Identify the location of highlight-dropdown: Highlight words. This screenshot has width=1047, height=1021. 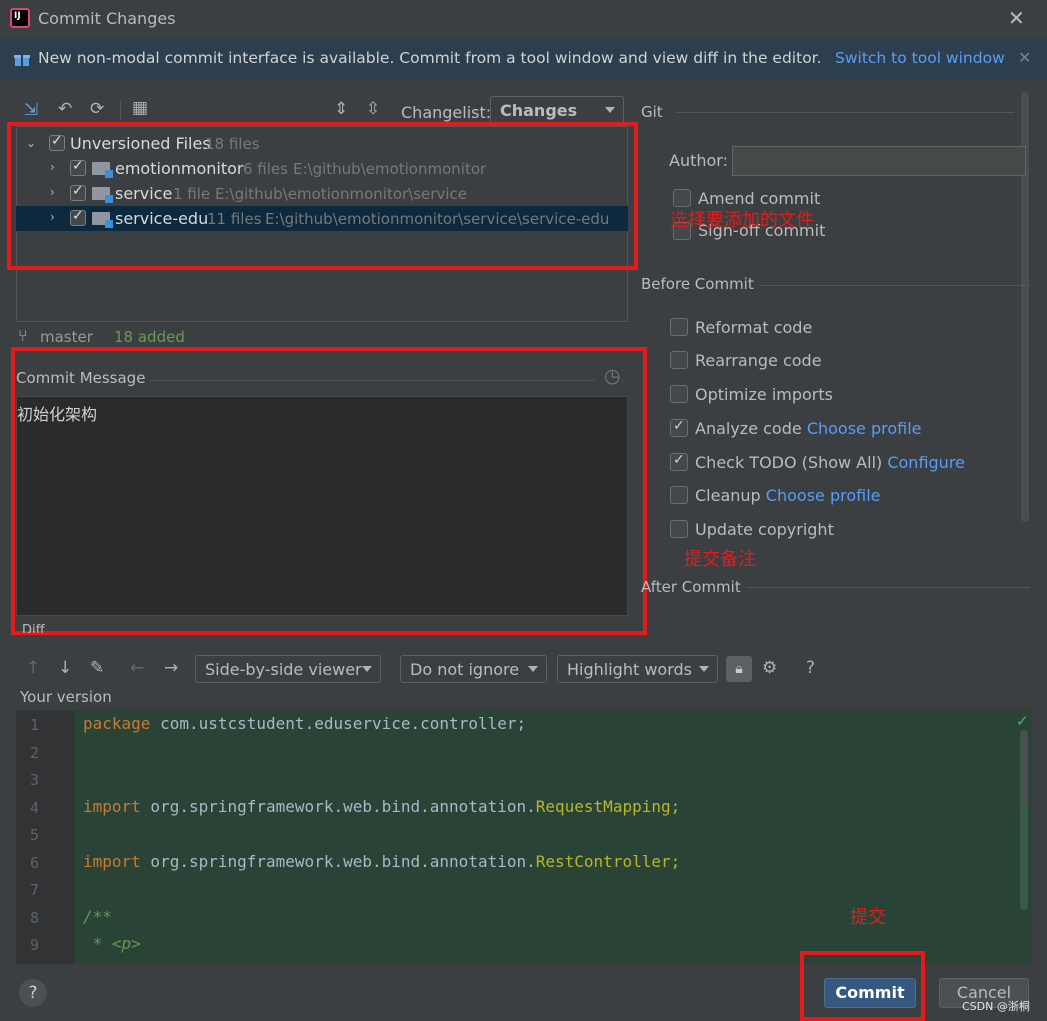
(637, 669).